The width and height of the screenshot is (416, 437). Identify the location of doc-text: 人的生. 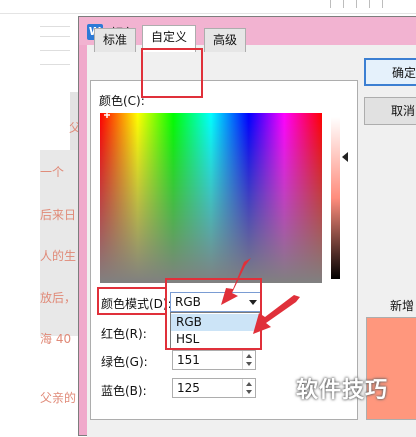
(58, 256).